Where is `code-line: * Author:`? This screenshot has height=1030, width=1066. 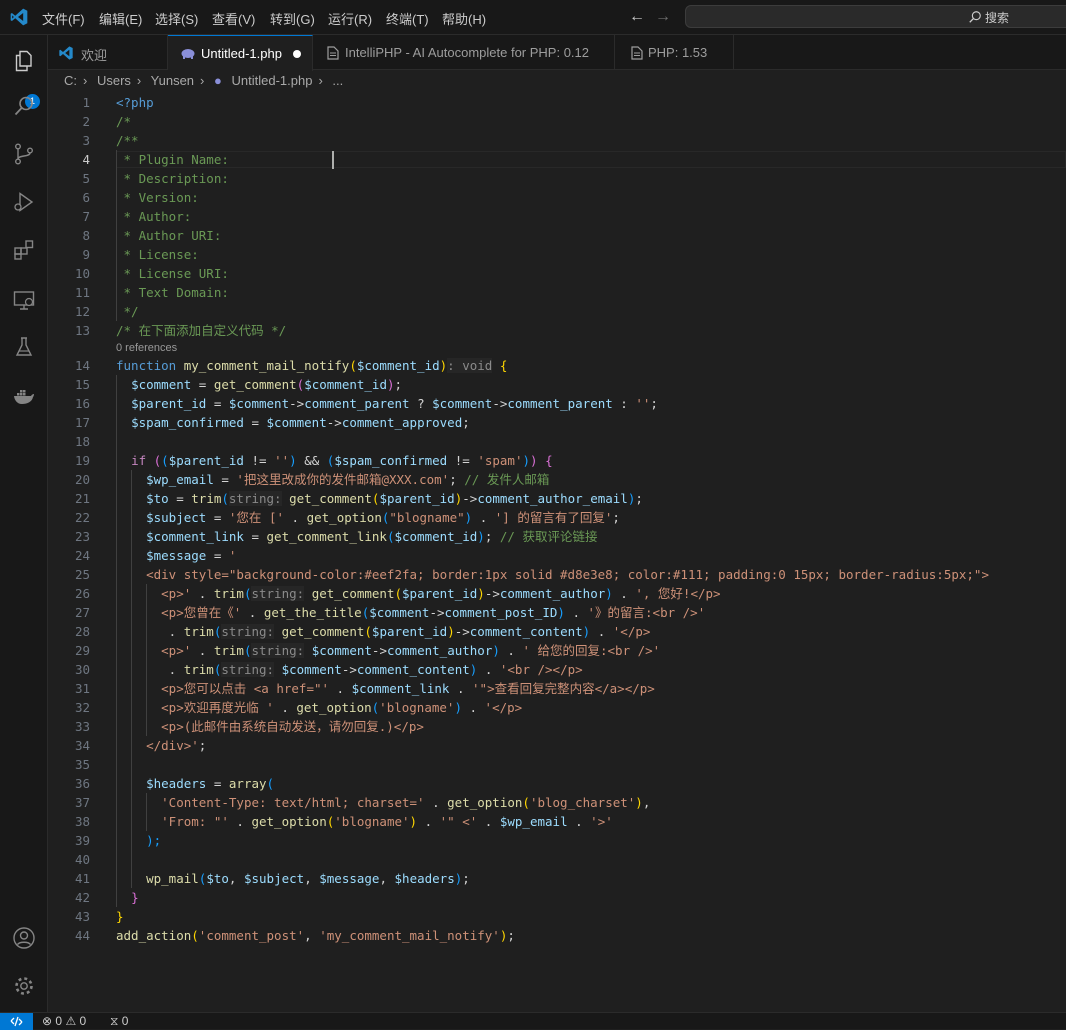
code-line: * Author: is located at coordinates (154, 216).